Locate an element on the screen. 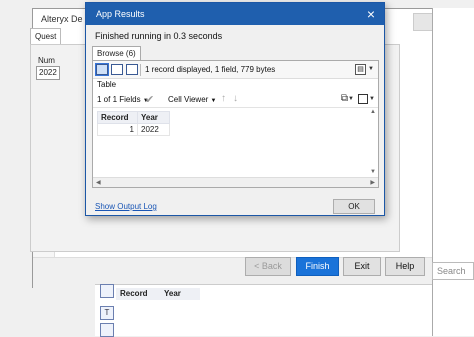  save-icon is located at coordinates (363, 99).